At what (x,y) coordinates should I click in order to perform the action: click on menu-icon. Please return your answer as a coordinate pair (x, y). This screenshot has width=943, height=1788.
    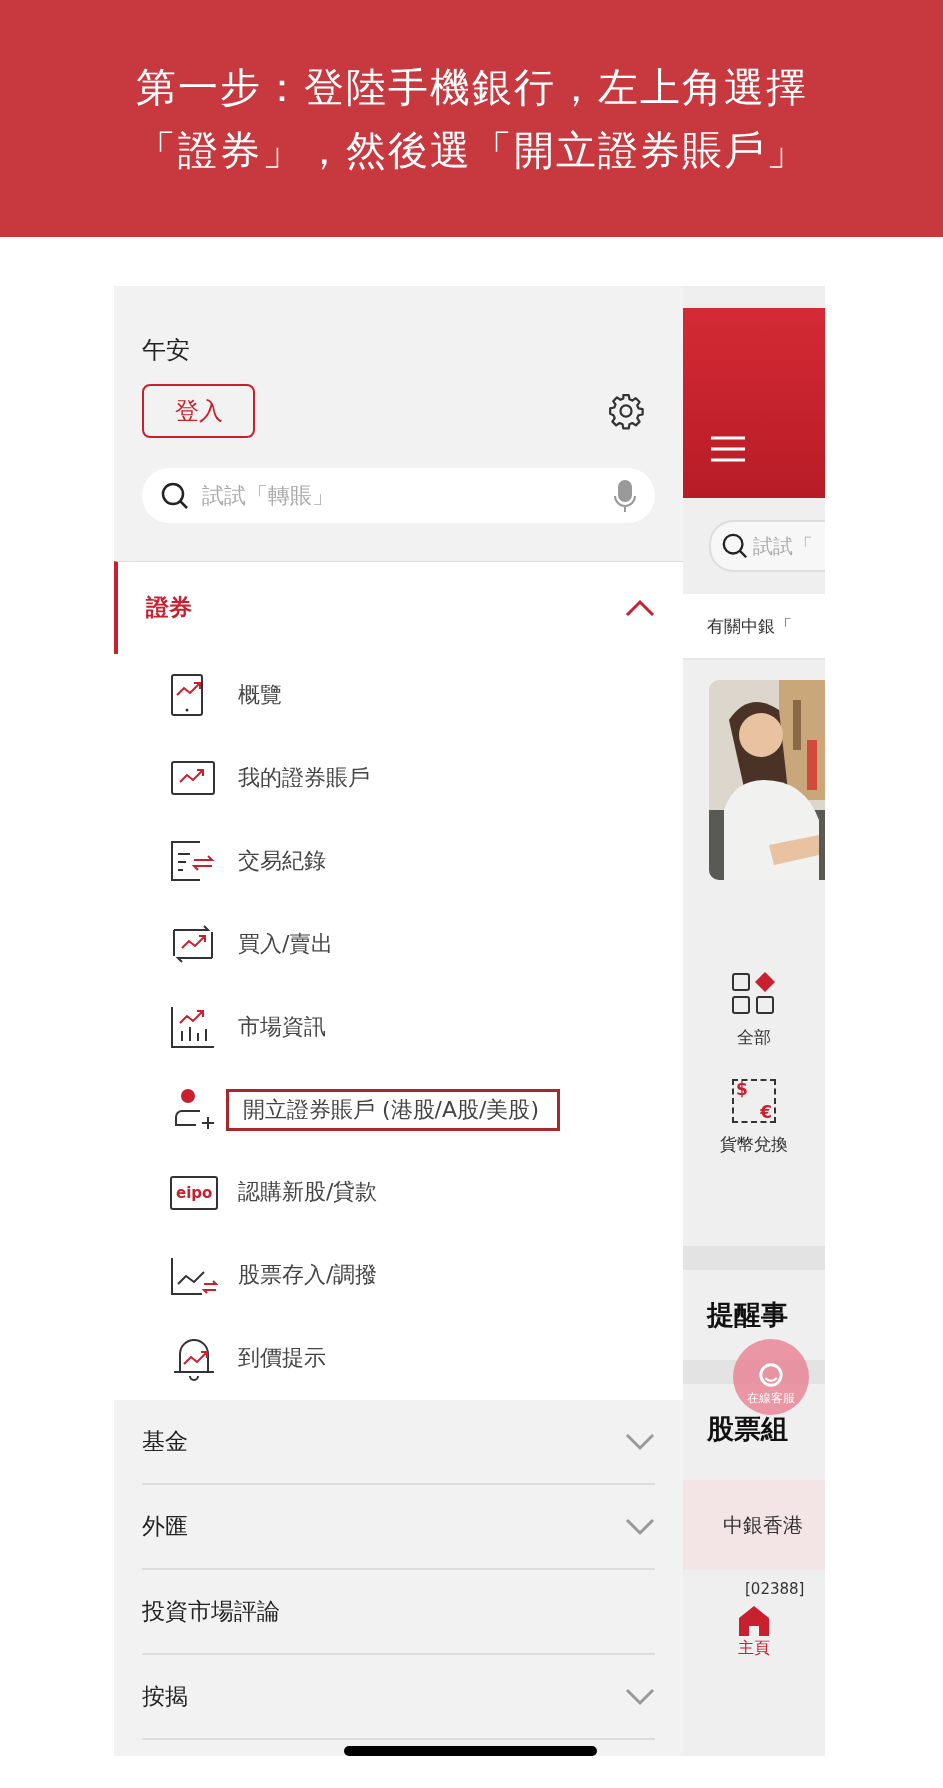
    Looking at the image, I should click on (728, 449).